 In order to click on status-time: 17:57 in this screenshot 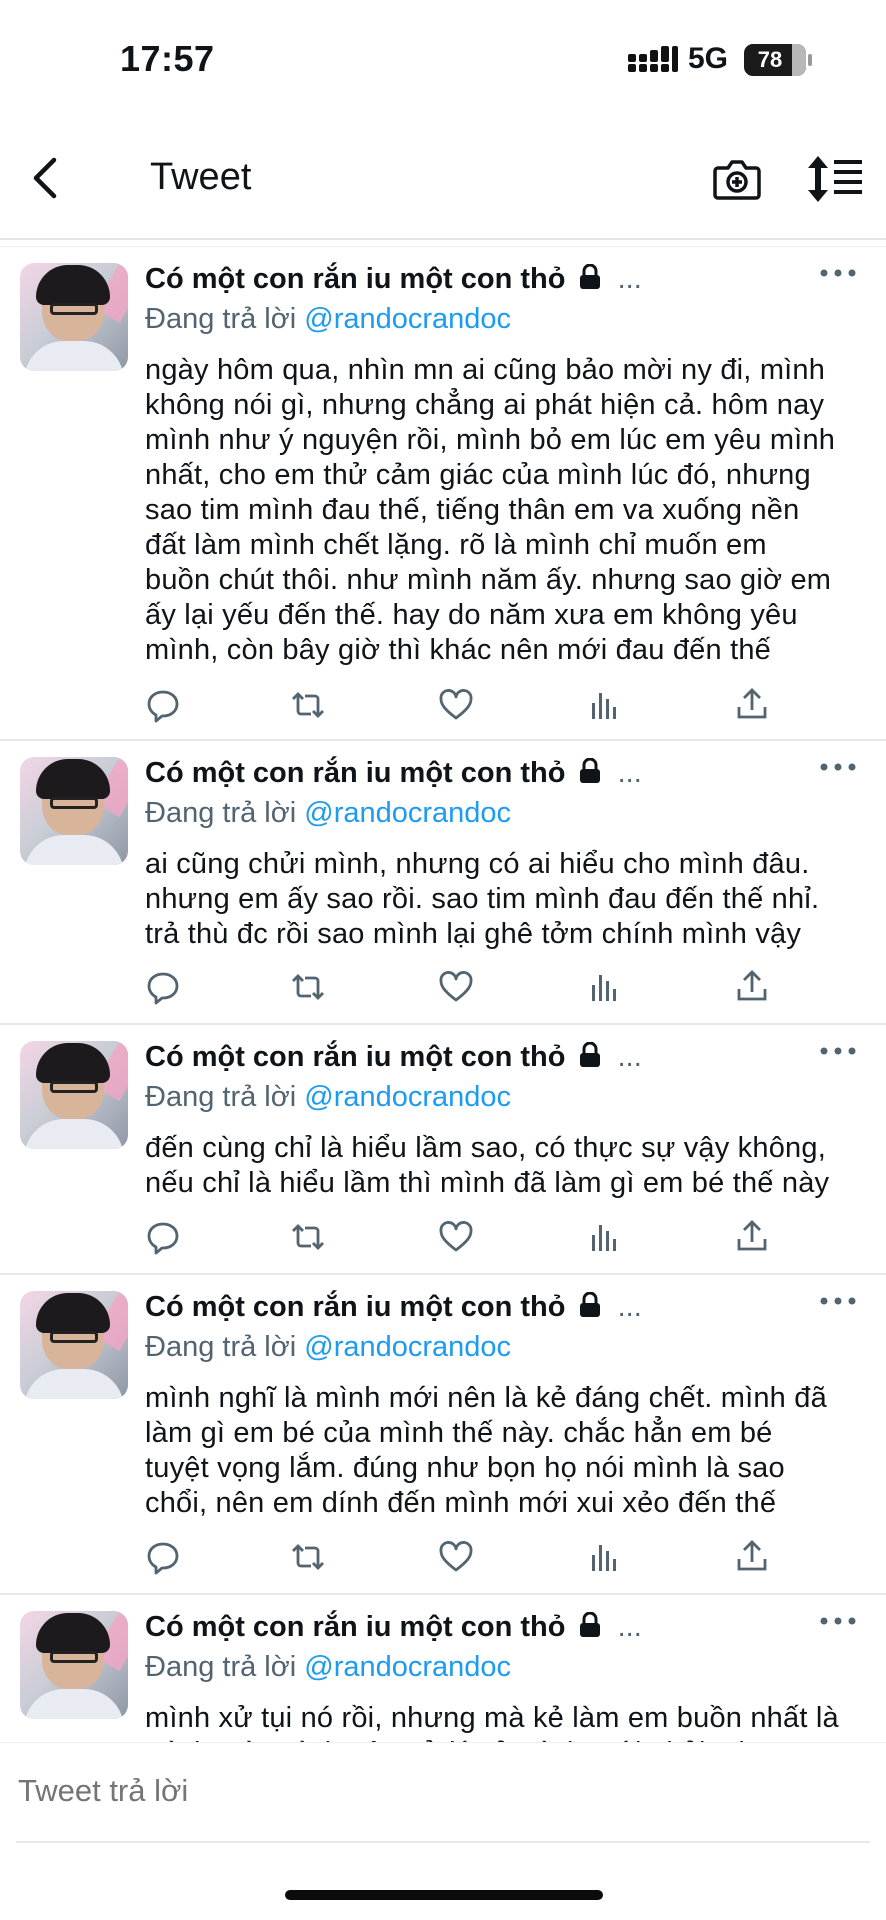, I will do `click(167, 58)`.